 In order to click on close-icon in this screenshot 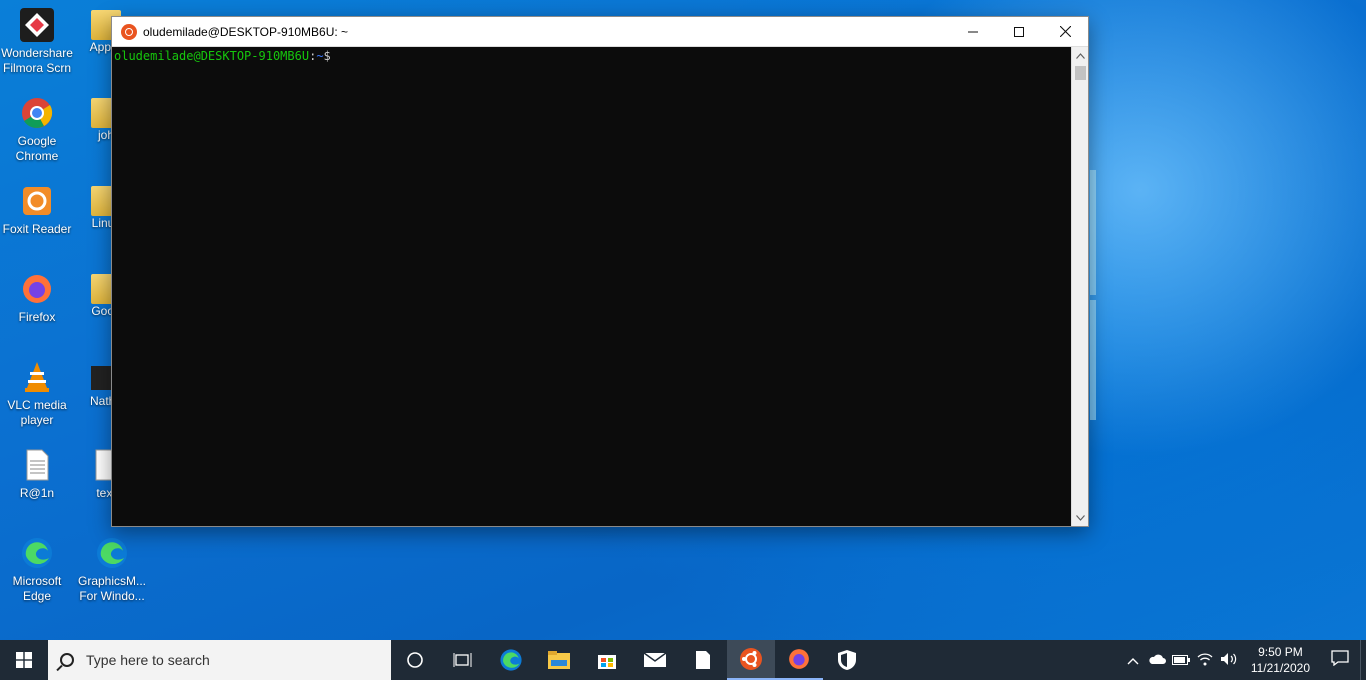, I will do `click(1065, 31)`.